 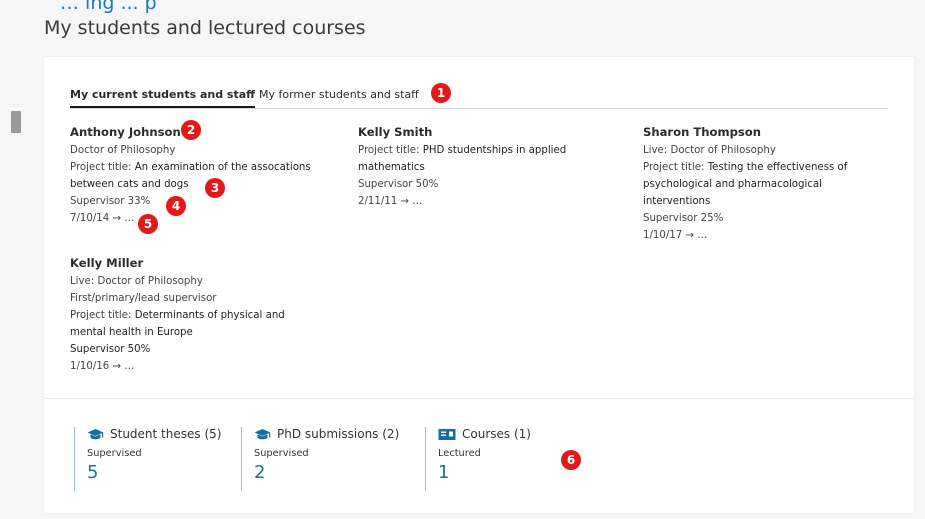 I want to click on stat-subtitle: Lectured, so click(x=459, y=453).